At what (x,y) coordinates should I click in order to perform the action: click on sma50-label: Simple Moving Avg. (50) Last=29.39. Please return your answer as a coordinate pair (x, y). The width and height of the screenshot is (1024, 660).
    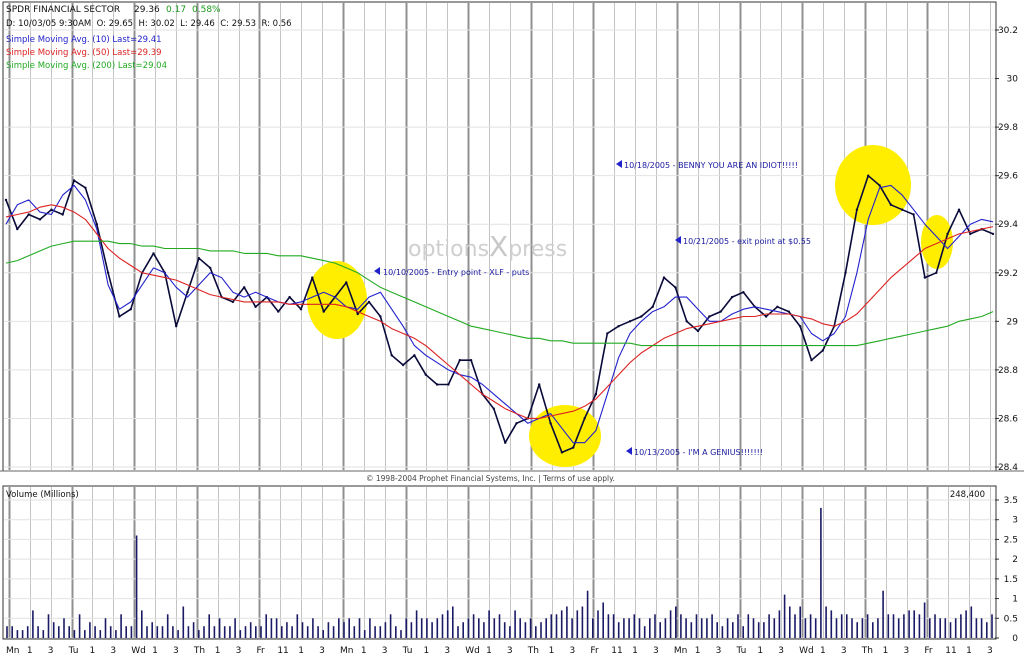
    Looking at the image, I should click on (84, 53).